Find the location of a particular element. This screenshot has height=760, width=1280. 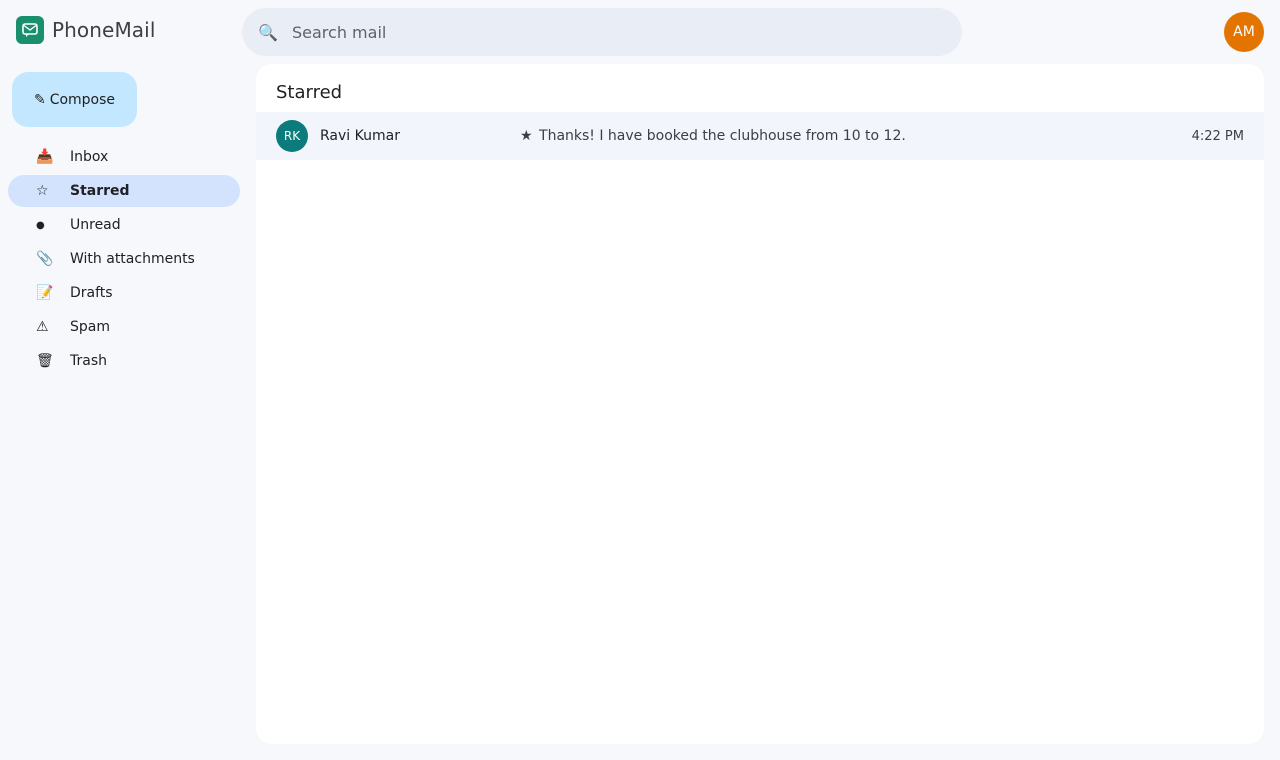

brand: PhoneMail is located at coordinates (85, 30).